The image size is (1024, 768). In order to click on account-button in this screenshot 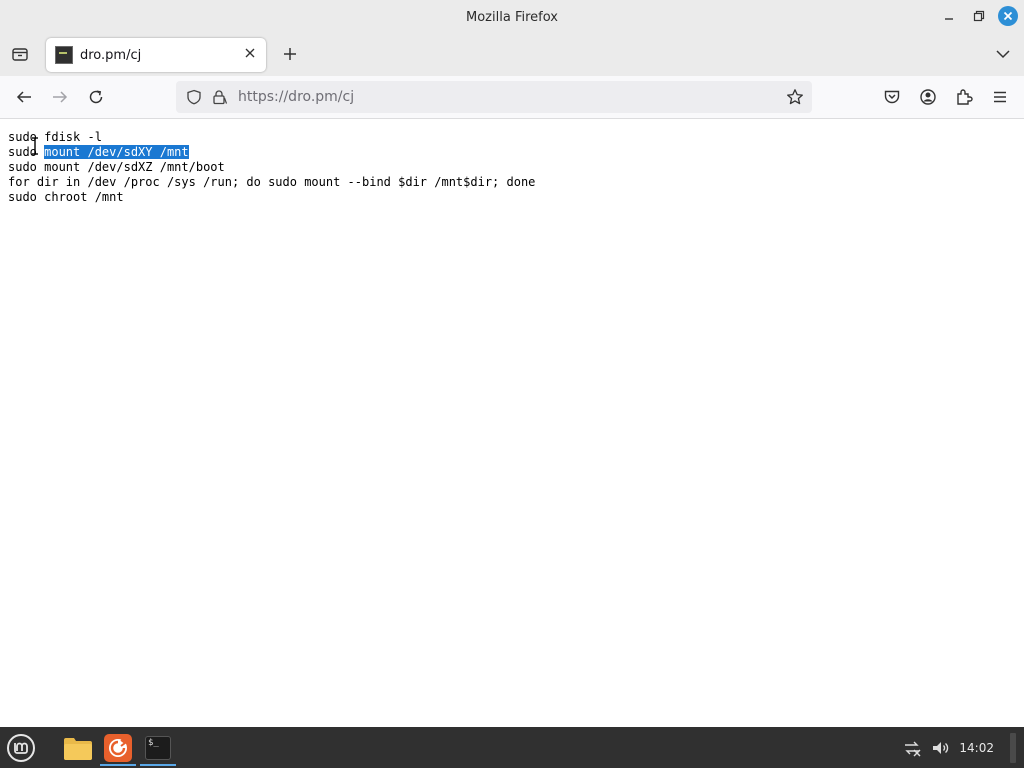, I will do `click(928, 97)`.